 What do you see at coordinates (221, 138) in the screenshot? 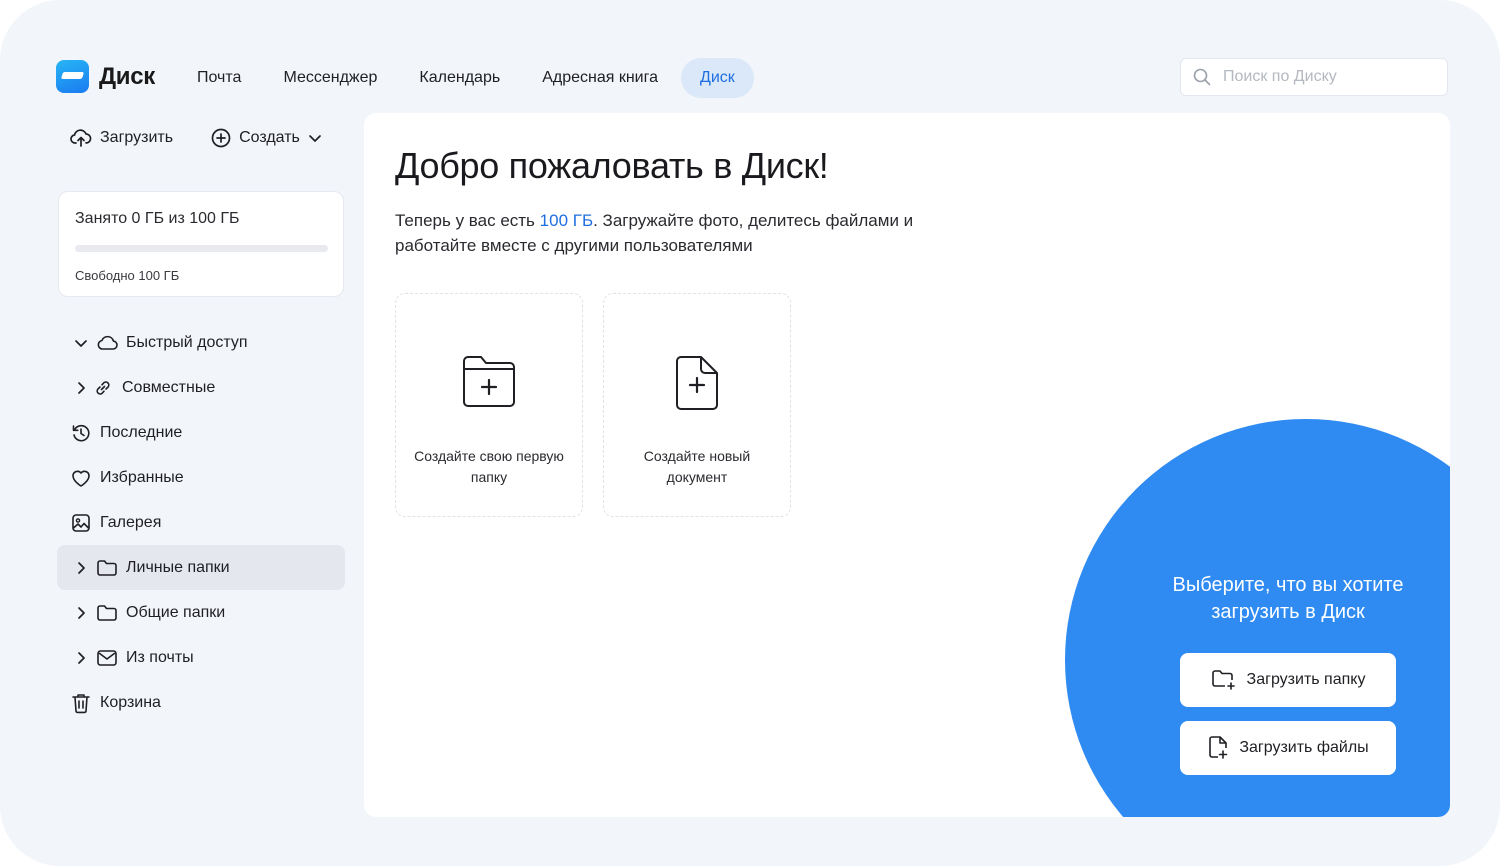
I see `plus-circle-icon` at bounding box center [221, 138].